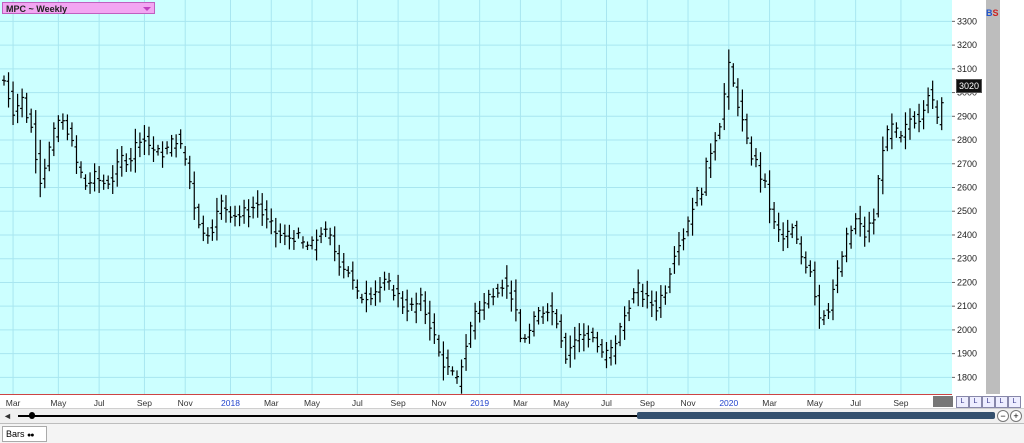 The width and height of the screenshot is (1024, 443). I want to click on bottom-tab-bar: Bars ●●, so click(512, 433).